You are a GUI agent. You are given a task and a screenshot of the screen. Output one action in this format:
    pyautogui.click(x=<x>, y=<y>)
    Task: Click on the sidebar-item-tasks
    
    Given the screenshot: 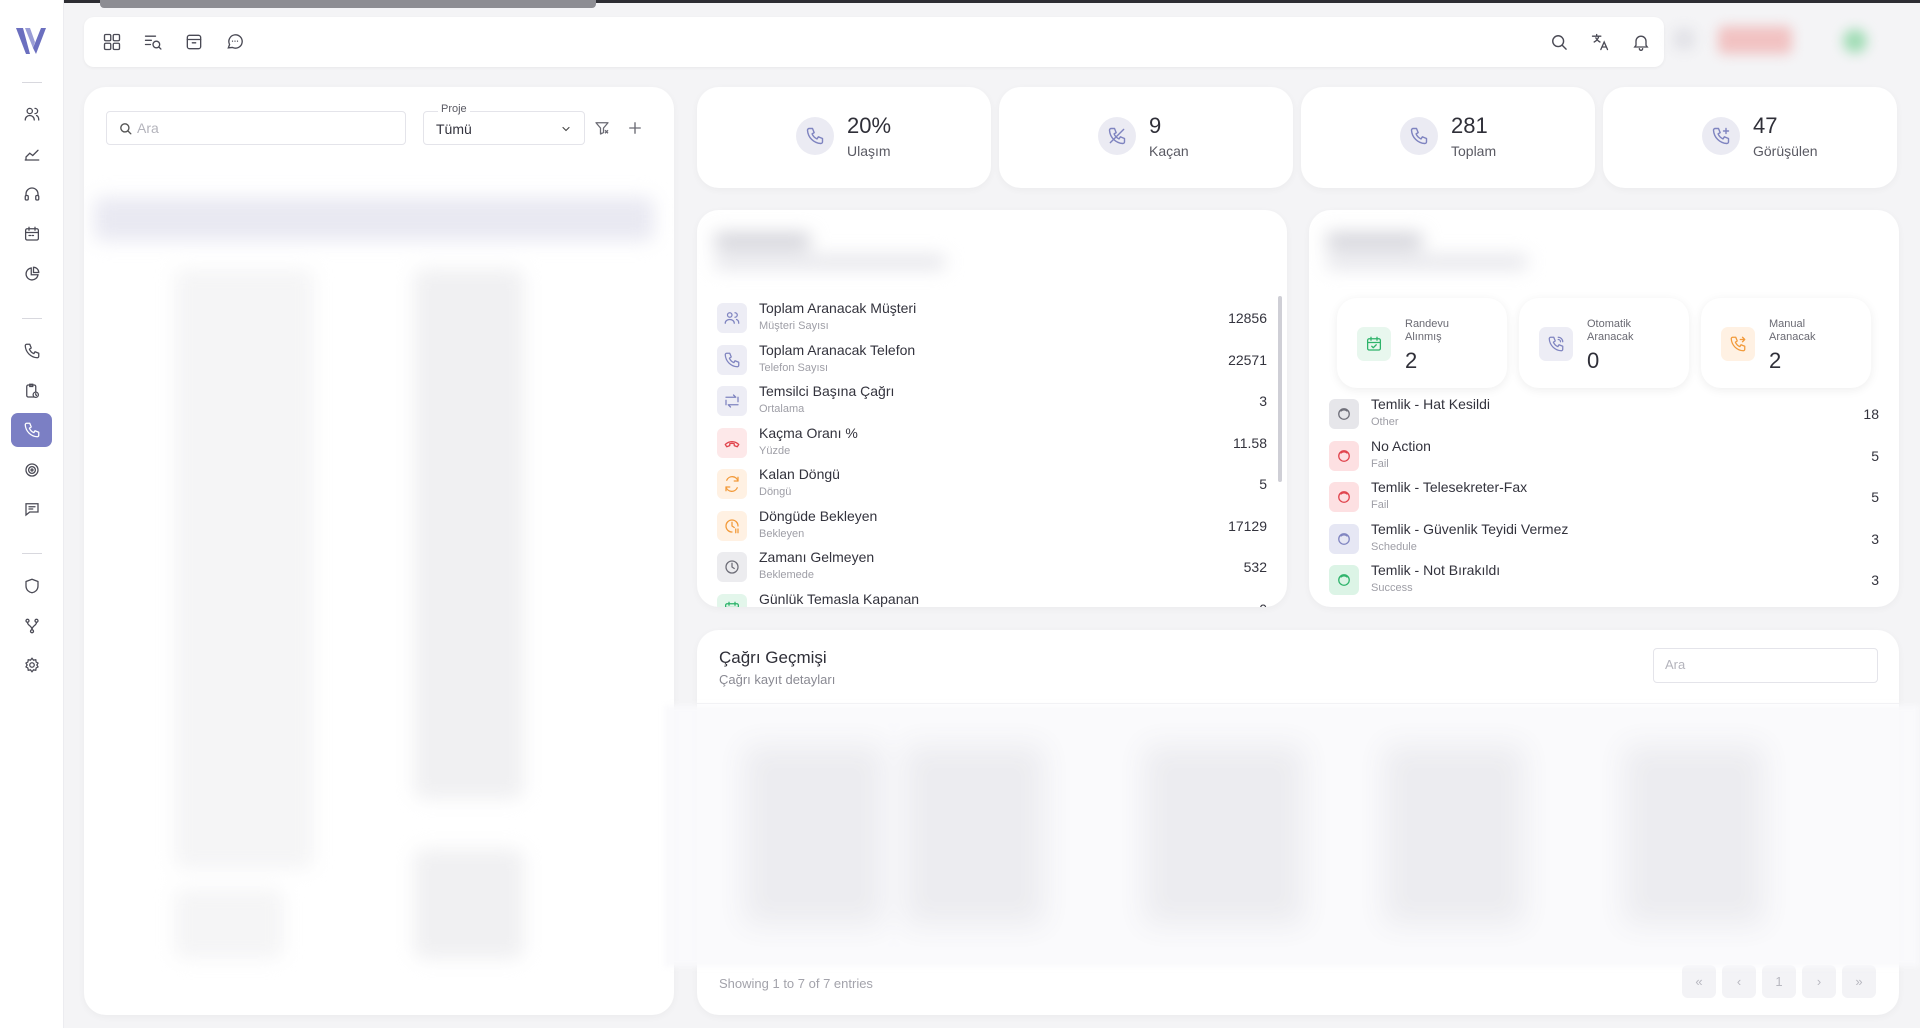 What is the action you would take?
    pyautogui.click(x=31, y=391)
    